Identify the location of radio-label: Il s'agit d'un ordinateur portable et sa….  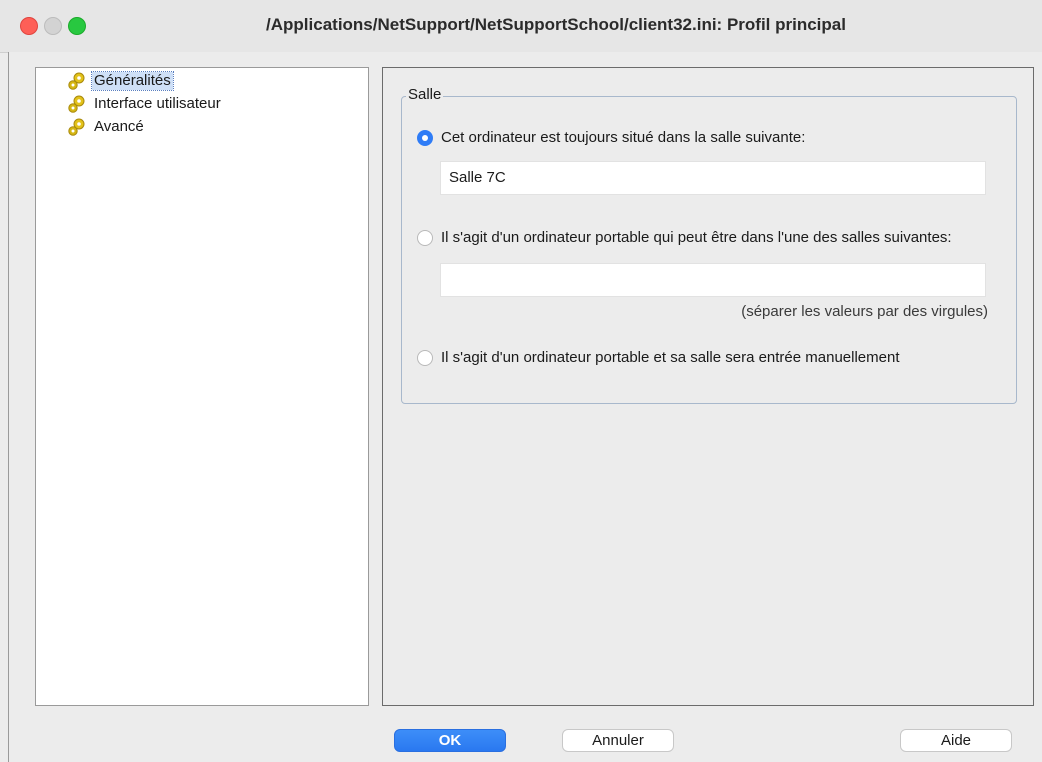
(670, 357).